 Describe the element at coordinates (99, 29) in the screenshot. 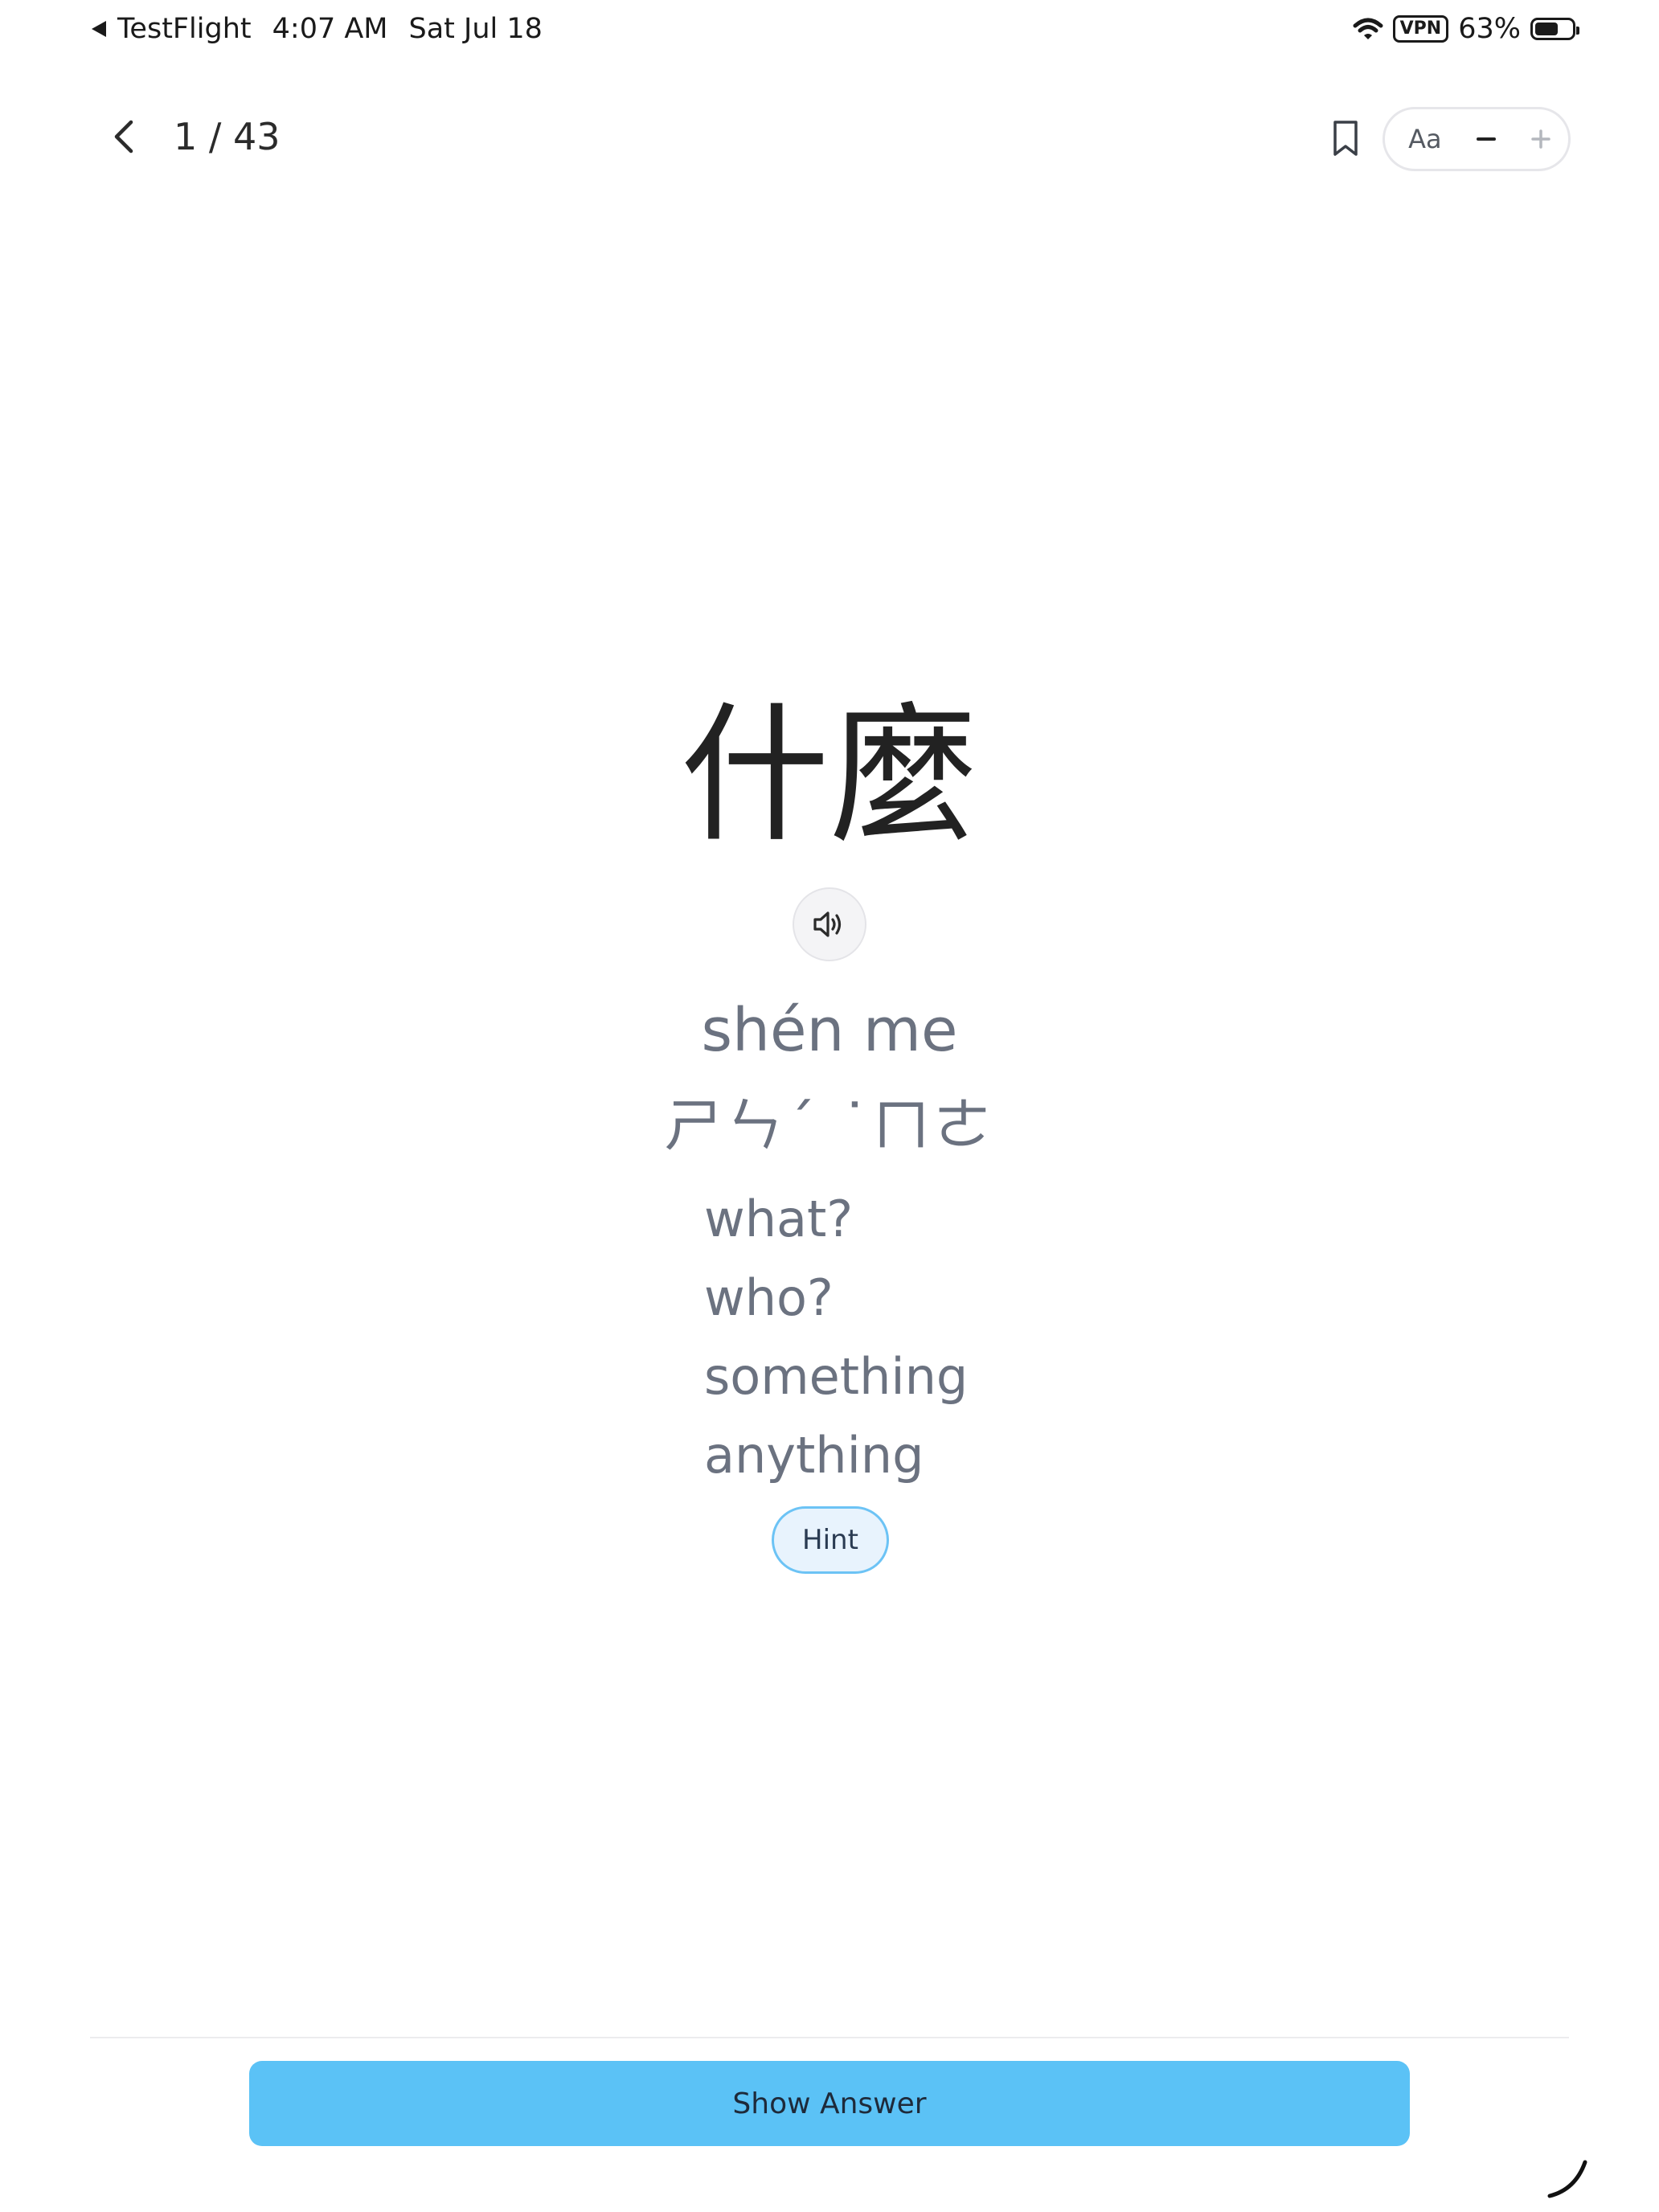

I see `back-triangle-icon` at that location.